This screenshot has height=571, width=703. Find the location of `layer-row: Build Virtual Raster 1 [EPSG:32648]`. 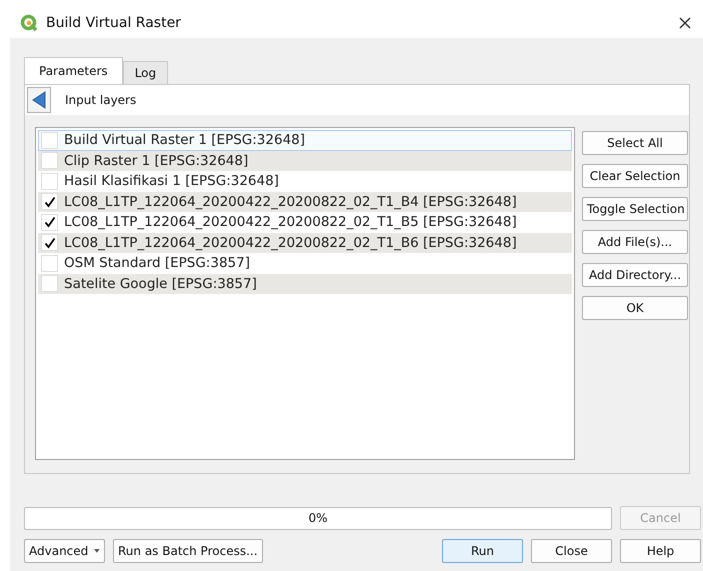

layer-row: Build Virtual Raster 1 [EPSG:32648] is located at coordinates (305, 140).